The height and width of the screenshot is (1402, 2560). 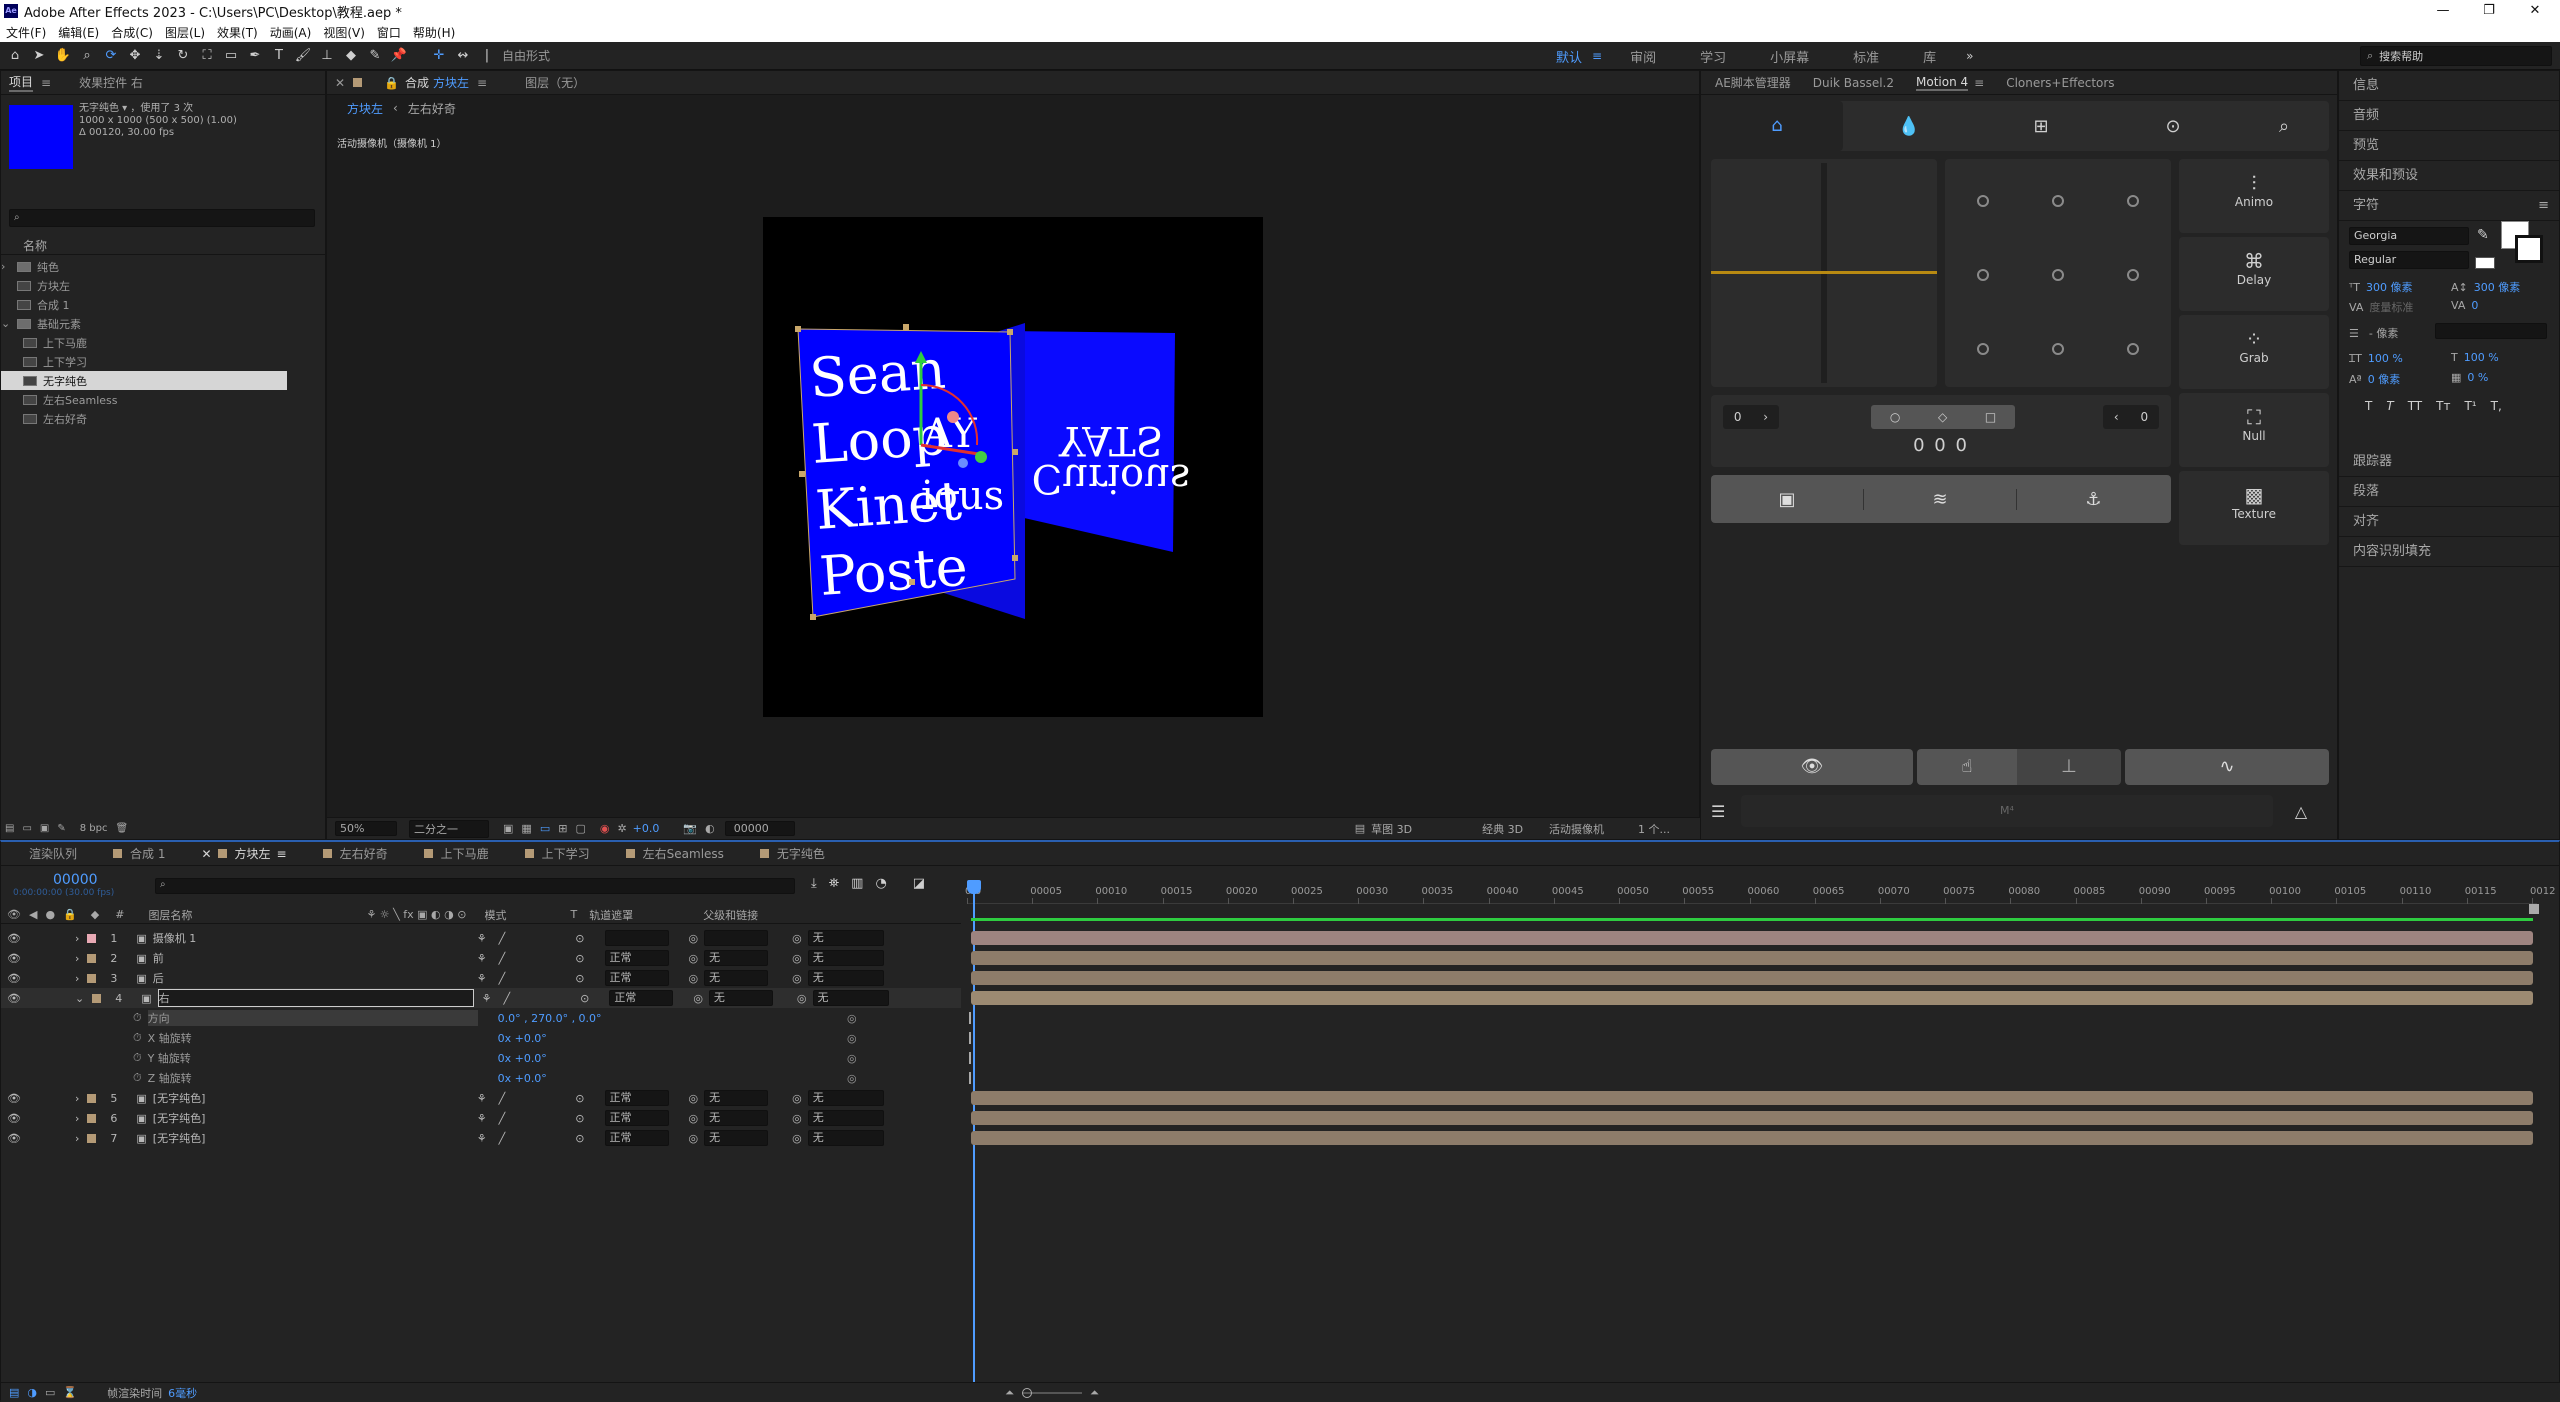 I want to click on home-icon: ⌂, so click(x=15, y=56).